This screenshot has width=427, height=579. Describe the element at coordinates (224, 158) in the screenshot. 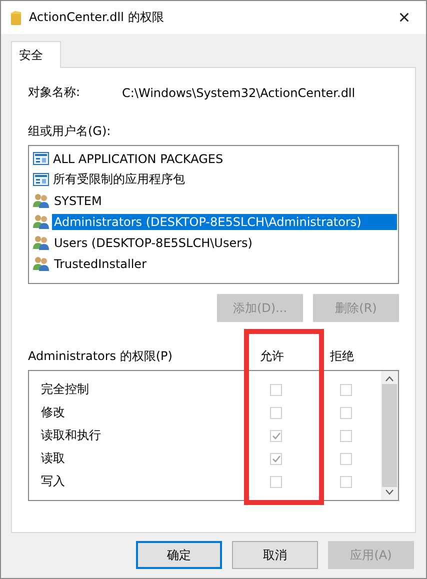

I see `list-item: ALL APPLICATION PACKAGES` at that location.